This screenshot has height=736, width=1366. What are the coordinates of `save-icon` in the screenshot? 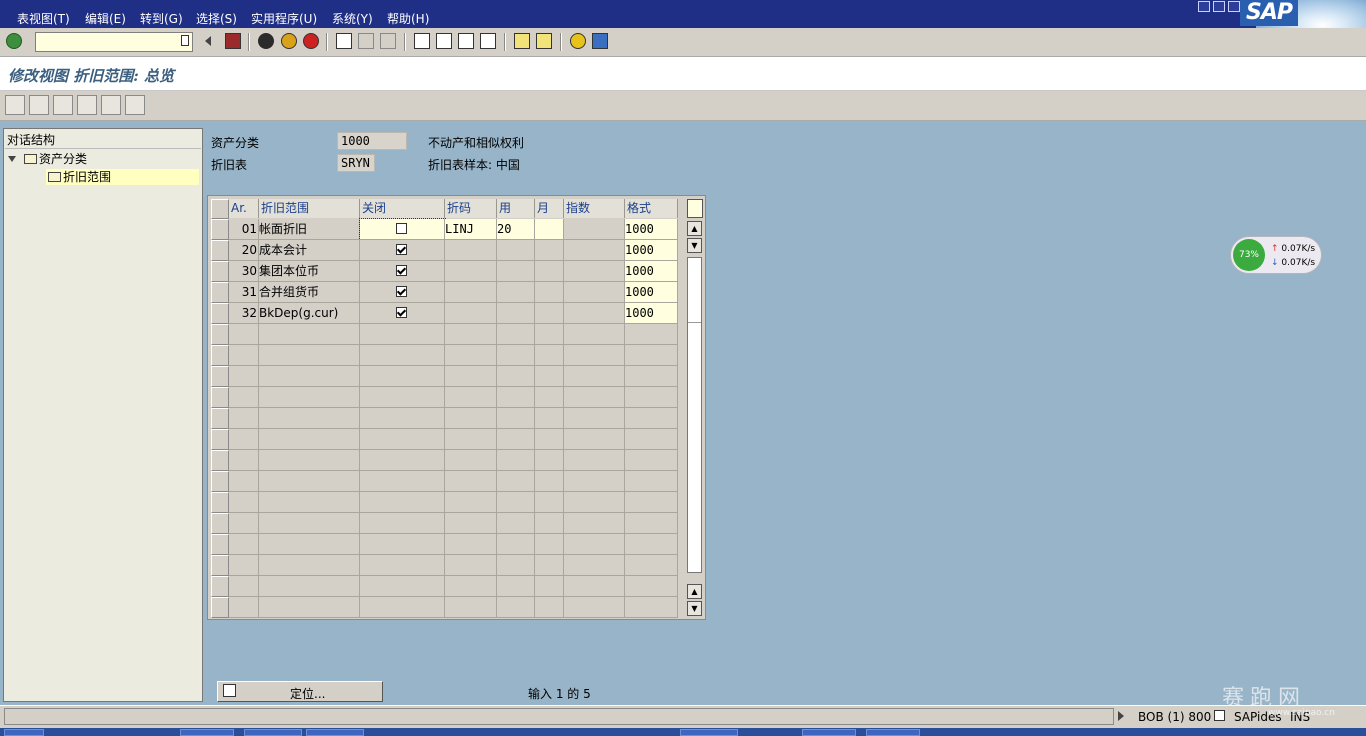 It's located at (233, 41).